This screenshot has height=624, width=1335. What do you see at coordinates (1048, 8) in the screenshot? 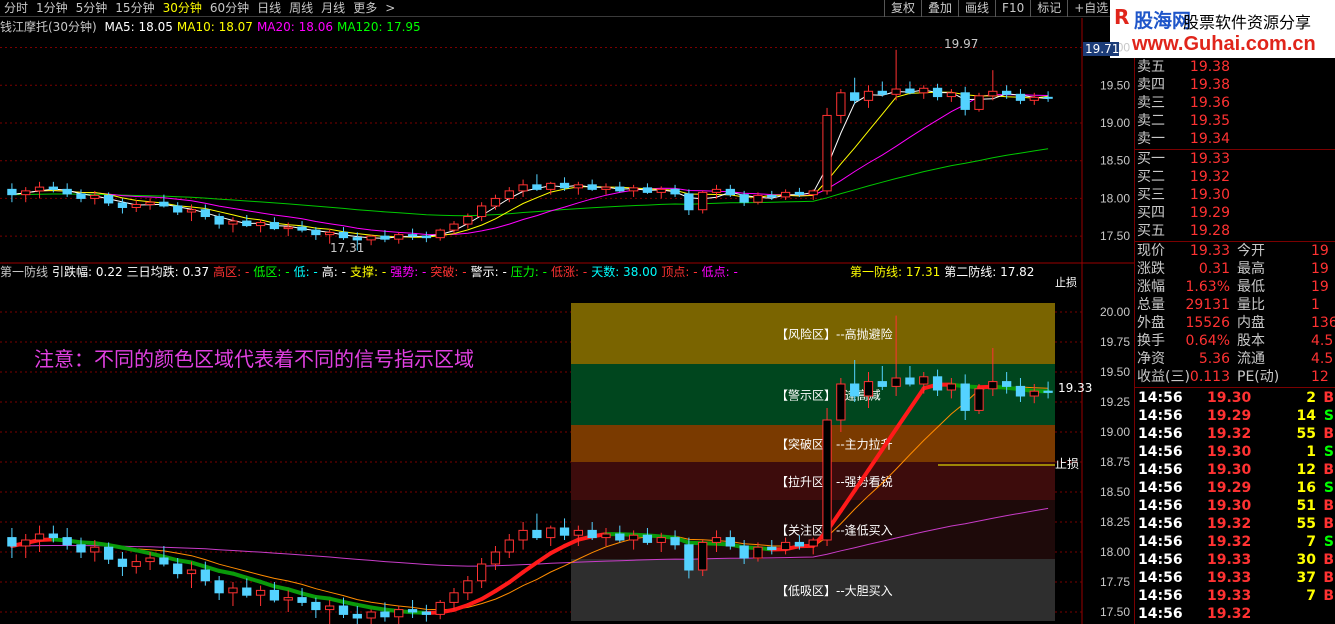
I see `tool-button: 标记` at bounding box center [1048, 8].